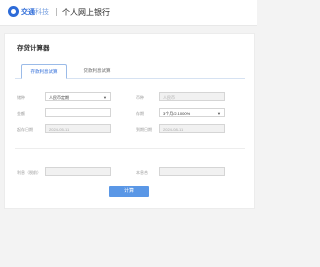 This screenshot has width=320, height=267. What do you see at coordinates (78, 128) in the screenshot?
I see `start-date-field: 2024-05-11` at bounding box center [78, 128].